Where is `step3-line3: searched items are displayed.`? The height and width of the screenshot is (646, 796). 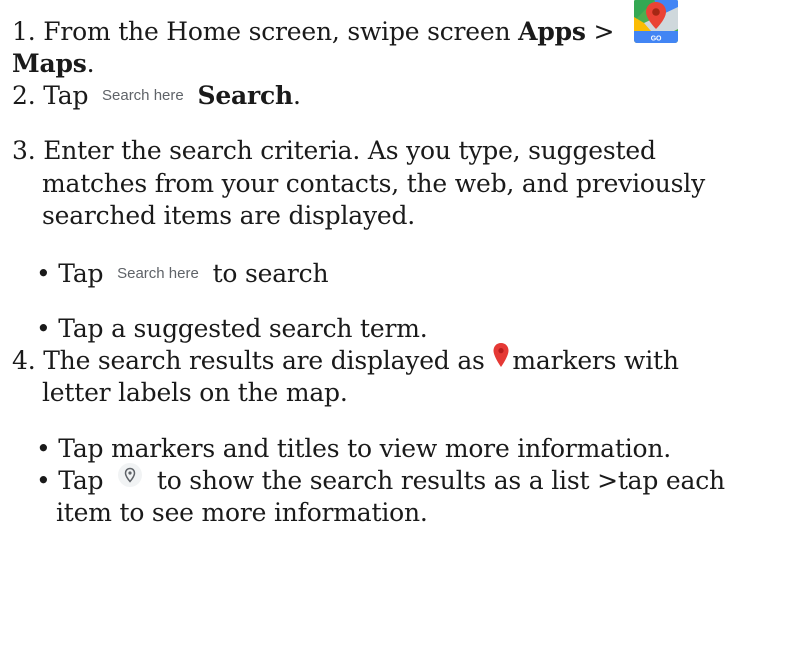 step3-line3: searched items are displayed. is located at coordinates (229, 215).